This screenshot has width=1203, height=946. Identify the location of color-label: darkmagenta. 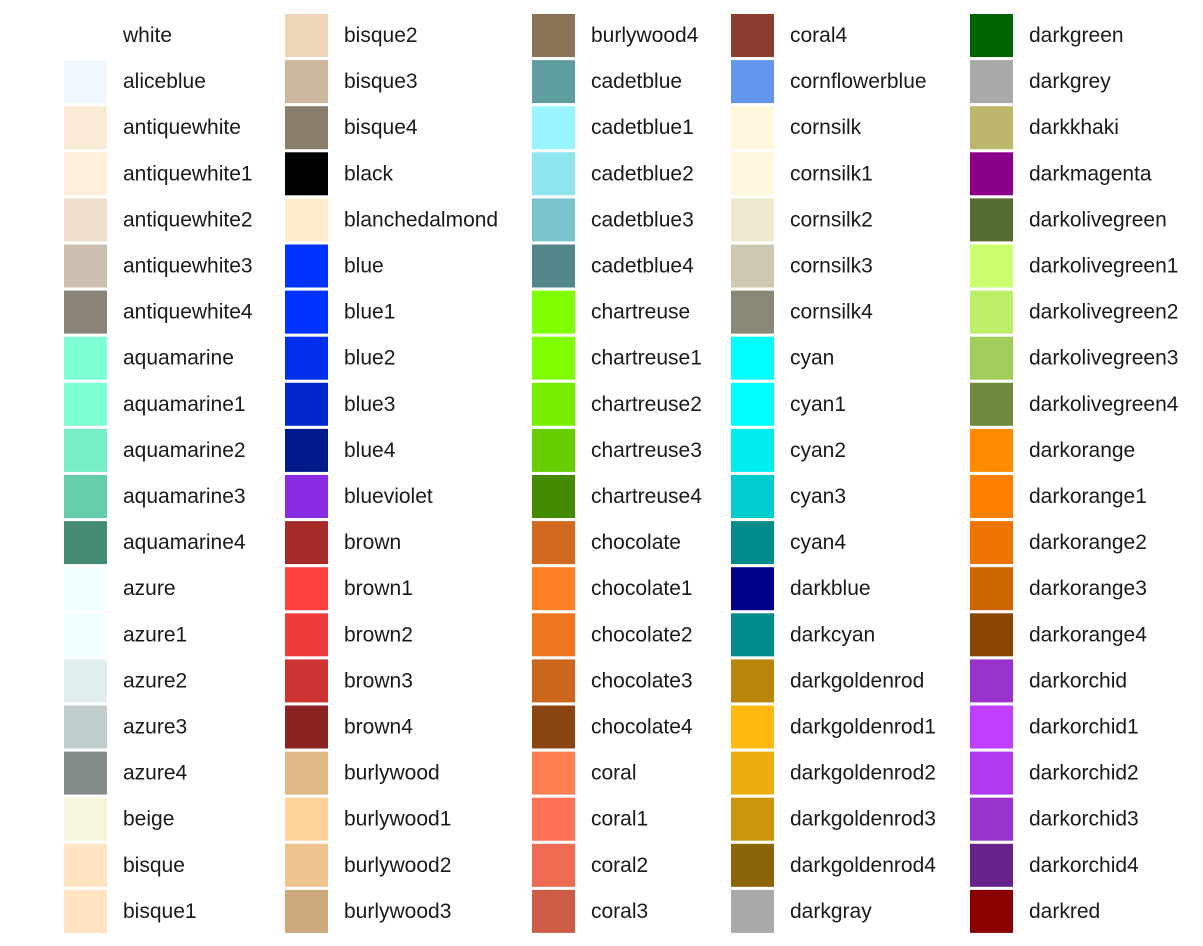
(1090, 173).